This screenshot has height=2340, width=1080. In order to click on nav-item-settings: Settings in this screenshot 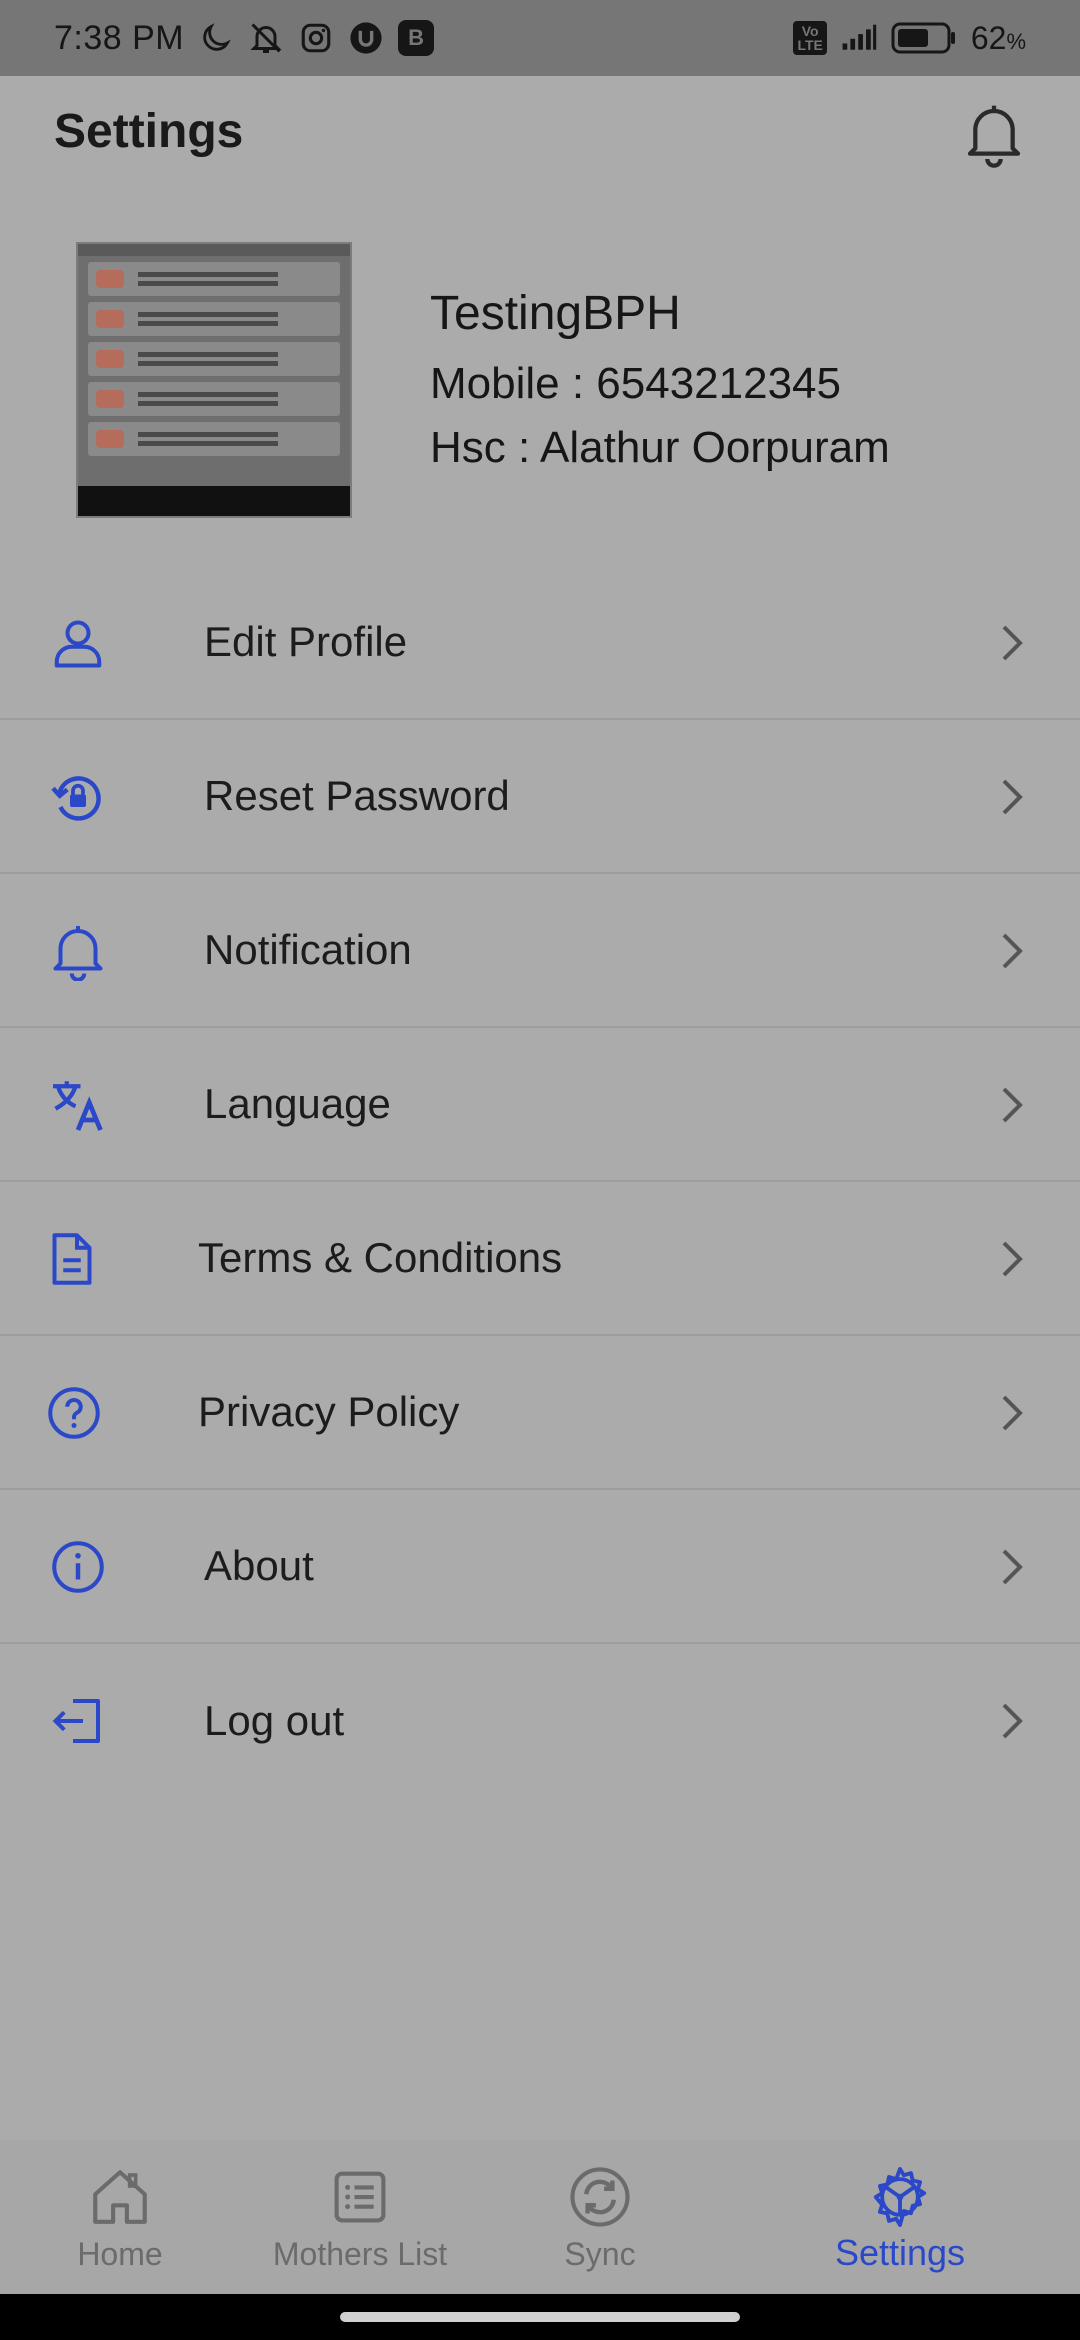, I will do `click(900, 2217)`.